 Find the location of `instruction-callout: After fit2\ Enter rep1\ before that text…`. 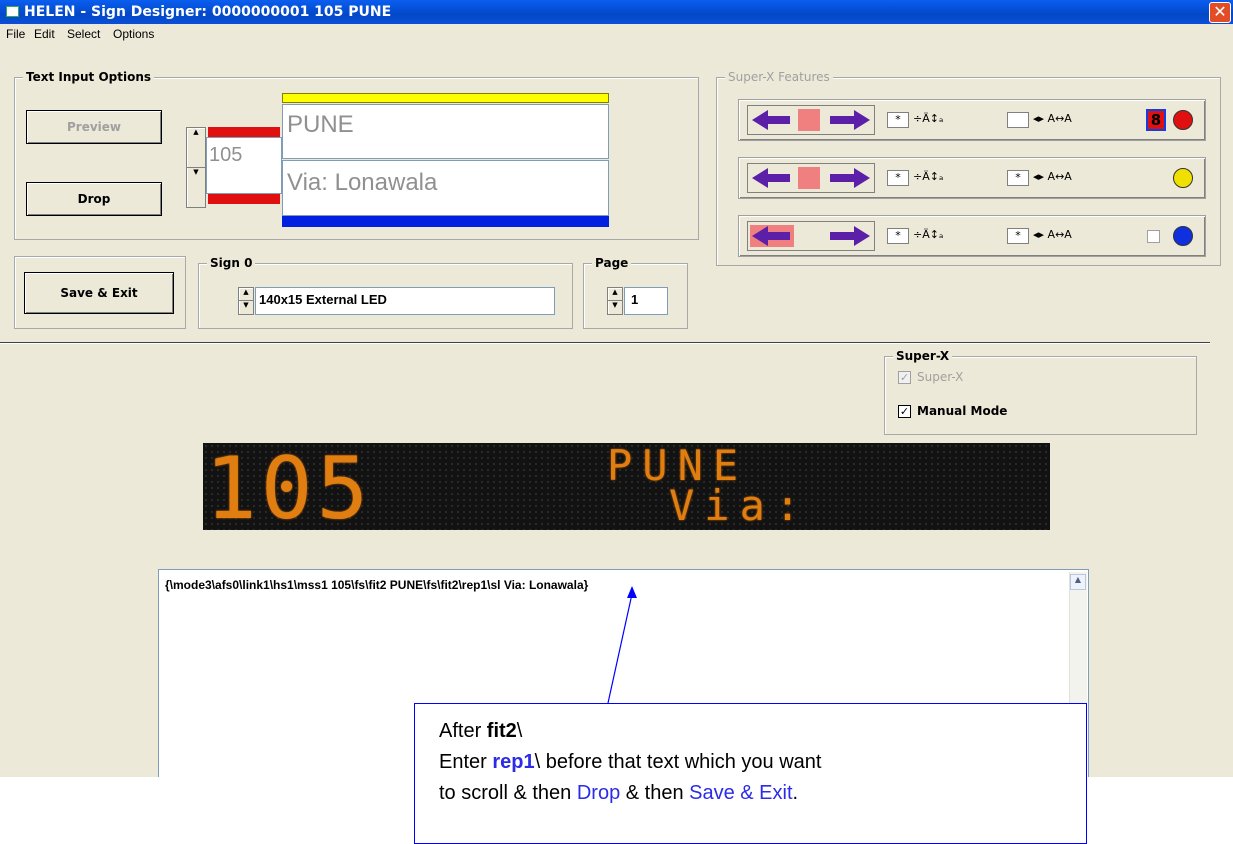

instruction-callout: After fit2\ Enter rep1\ before that text… is located at coordinates (750, 773).